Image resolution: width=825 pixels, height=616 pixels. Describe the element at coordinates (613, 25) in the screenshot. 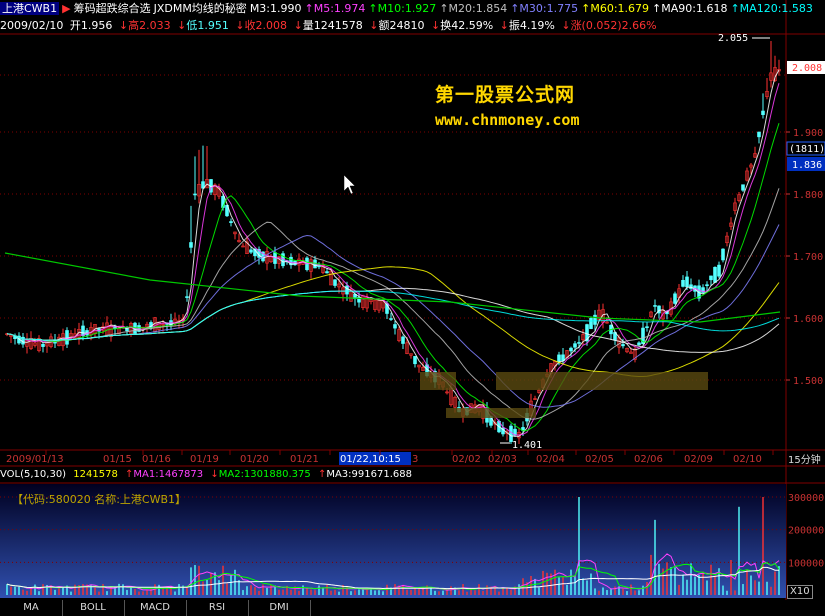

I see `quote-change: 涨(0.052)2.66%` at that location.